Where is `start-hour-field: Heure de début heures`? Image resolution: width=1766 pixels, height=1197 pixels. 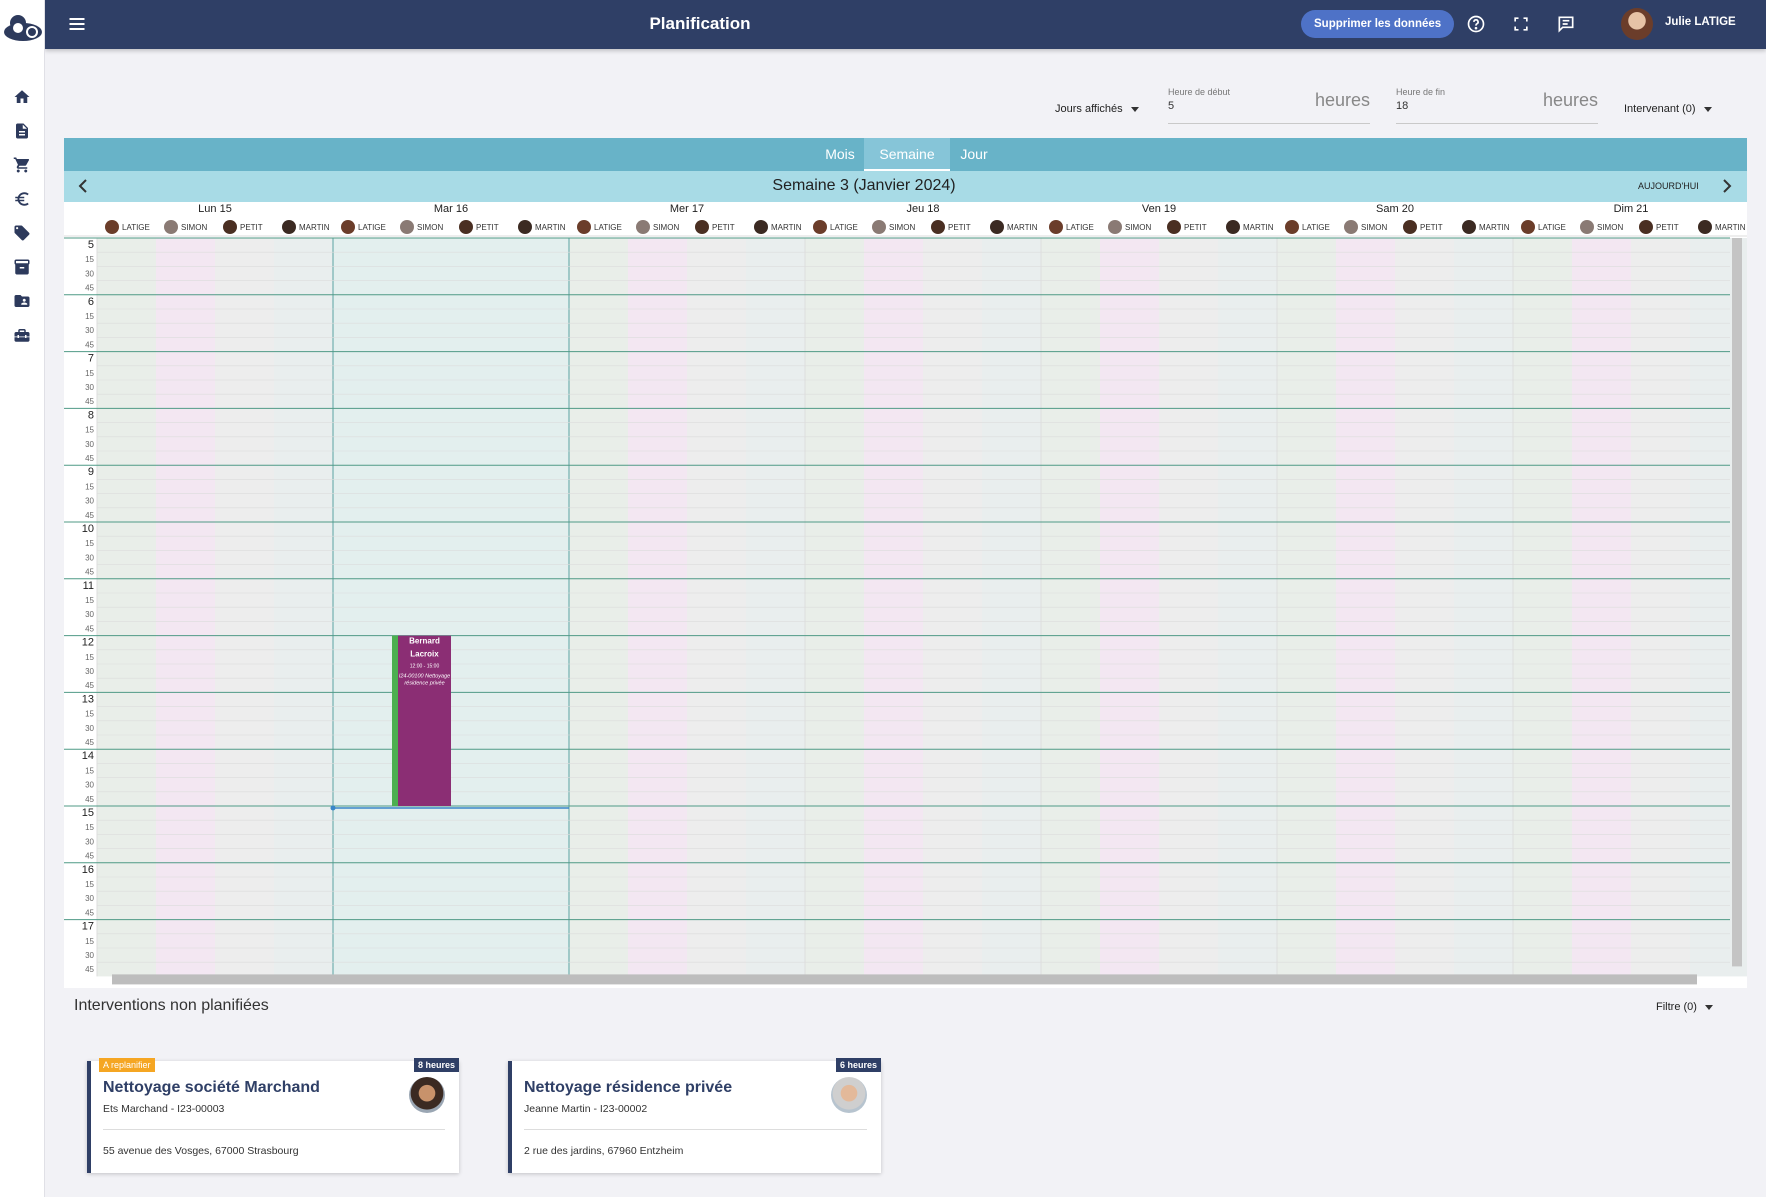 start-hour-field: Heure de début heures is located at coordinates (1269, 105).